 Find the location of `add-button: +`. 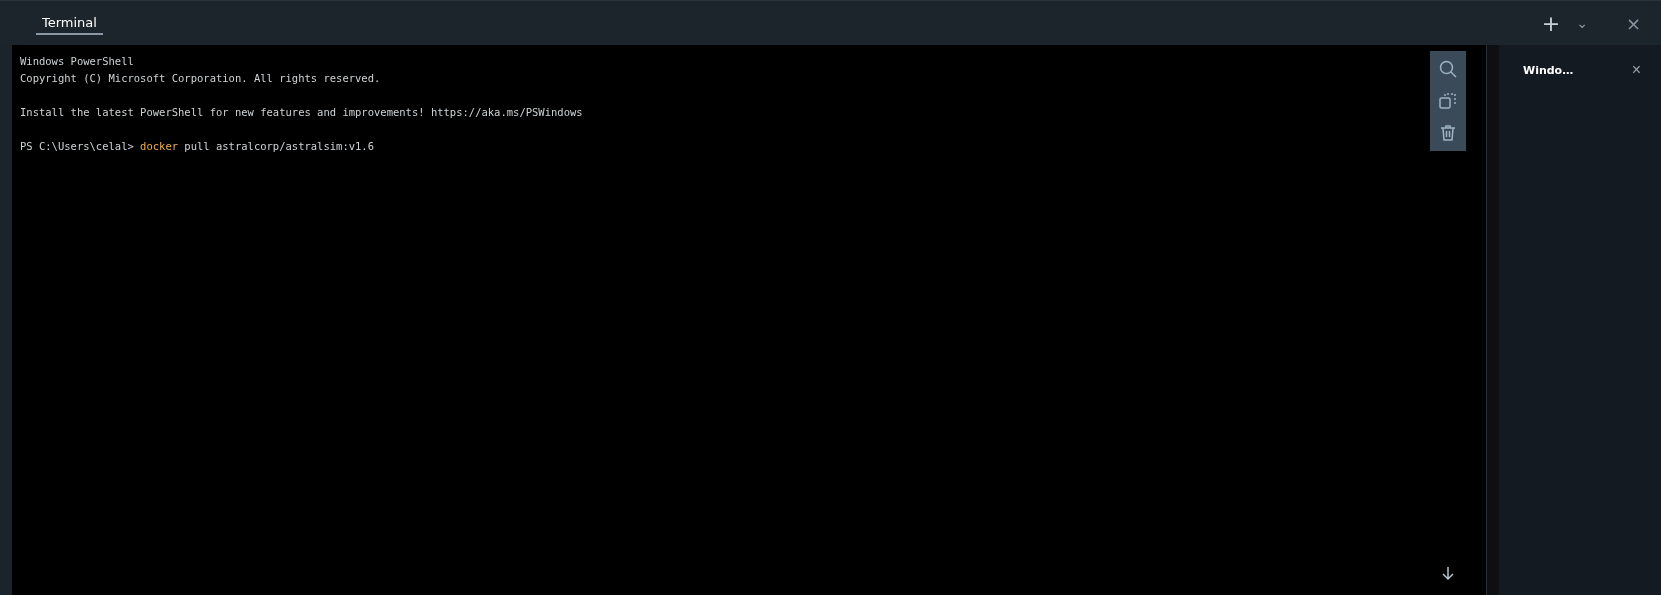

add-button: + is located at coordinates (1551, 23).